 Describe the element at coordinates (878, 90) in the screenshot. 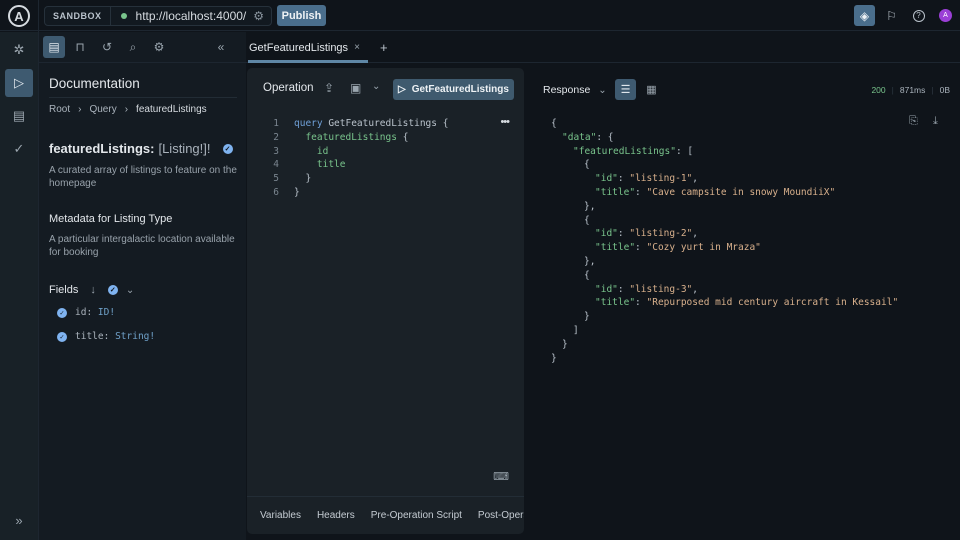

I see `status-code: 200` at that location.